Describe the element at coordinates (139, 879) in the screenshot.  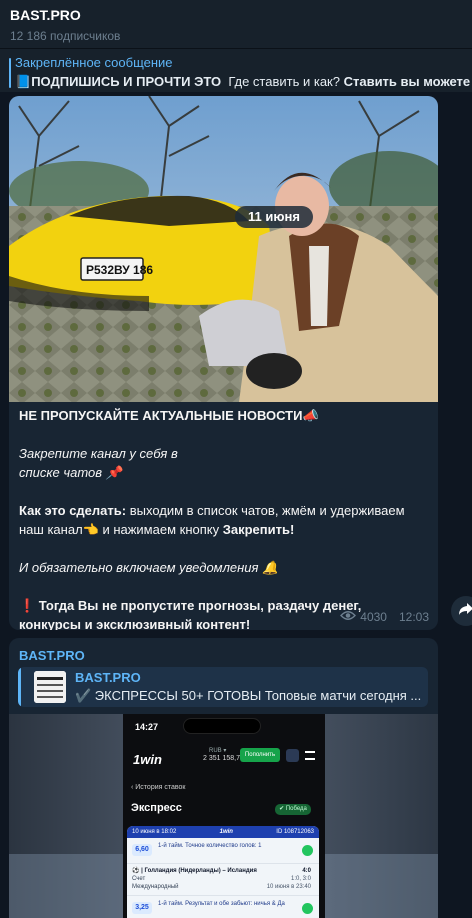
I see `score-label: Счет` at that location.